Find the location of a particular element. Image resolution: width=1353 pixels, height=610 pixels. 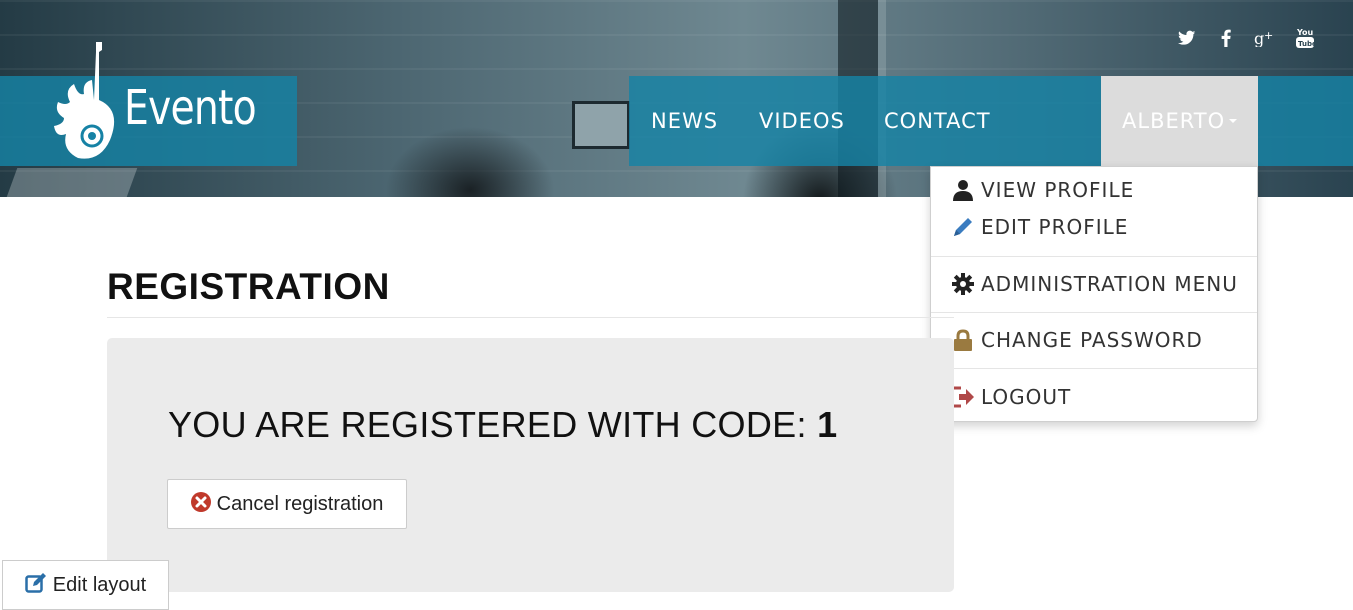

menu-logout: LOGOUT is located at coordinates (1011, 397).